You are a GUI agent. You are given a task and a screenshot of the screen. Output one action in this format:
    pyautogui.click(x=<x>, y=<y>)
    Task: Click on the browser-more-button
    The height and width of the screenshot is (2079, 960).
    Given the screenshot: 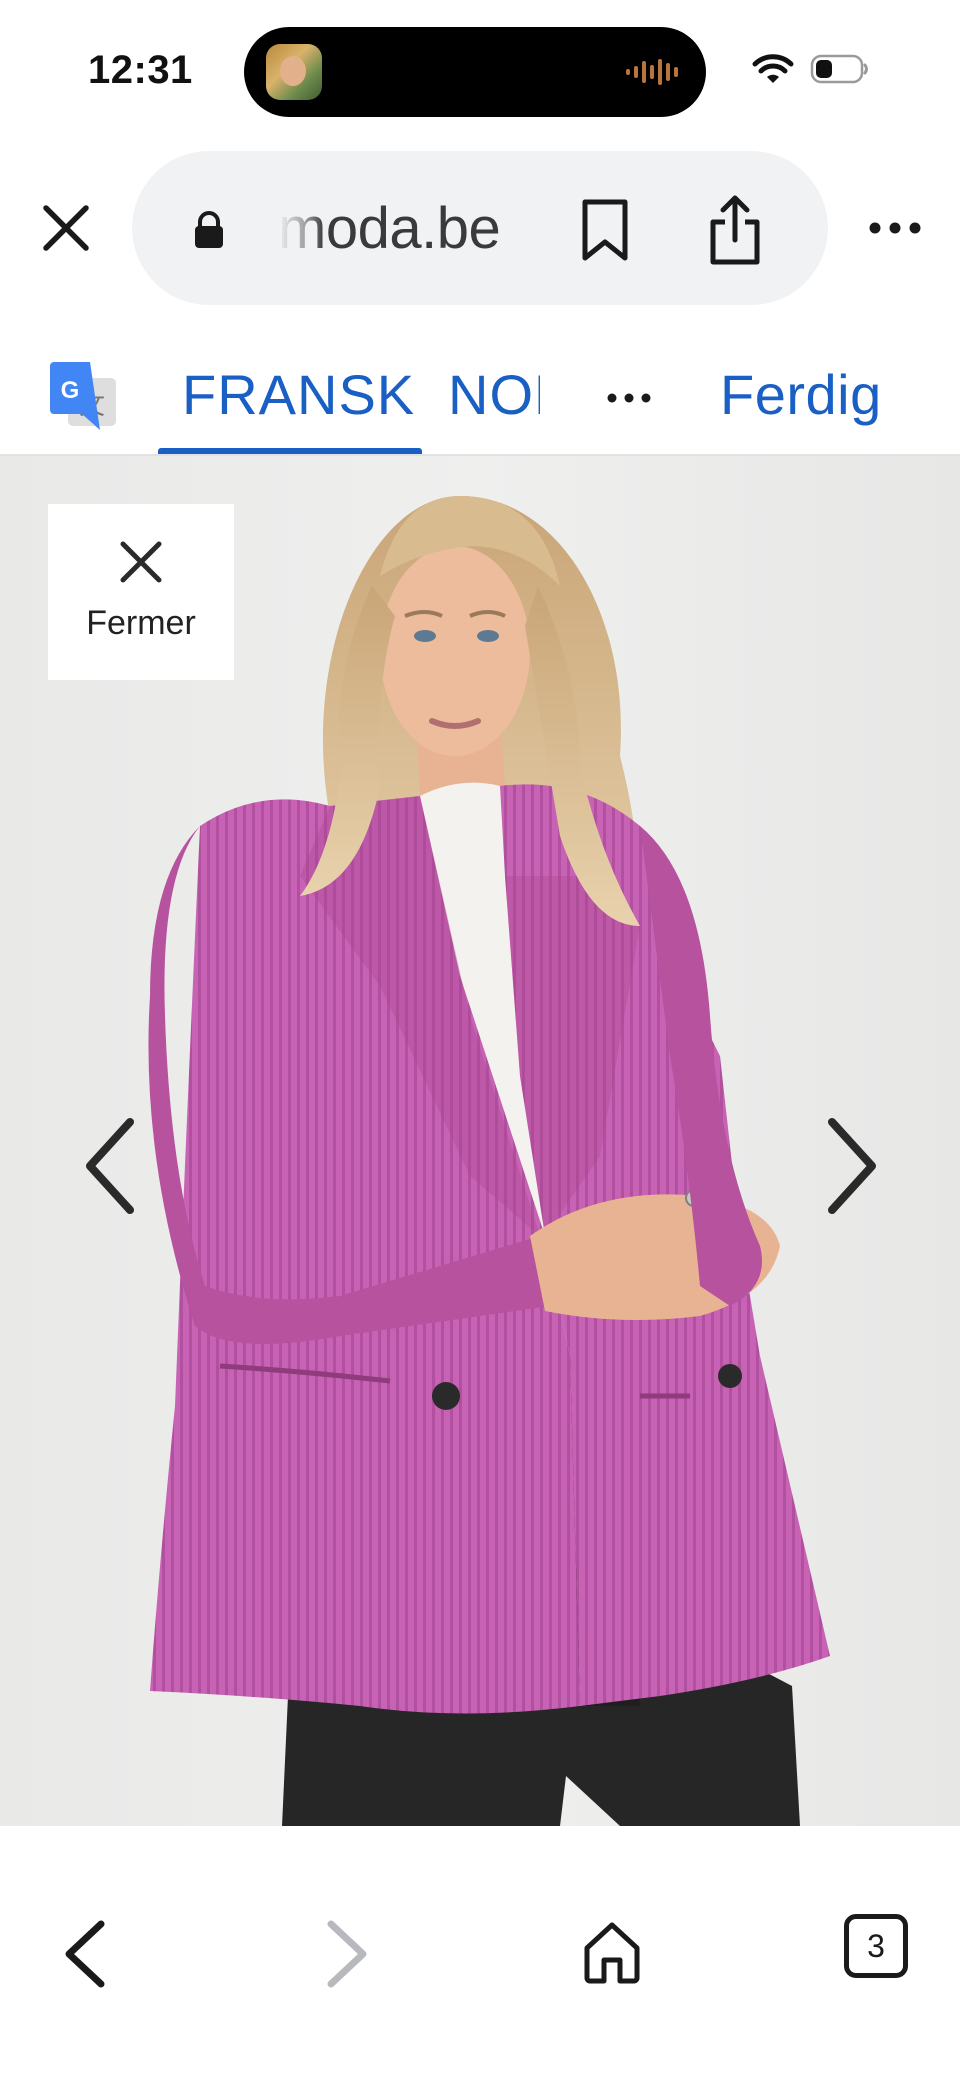 What is the action you would take?
    pyautogui.click(x=895, y=228)
    